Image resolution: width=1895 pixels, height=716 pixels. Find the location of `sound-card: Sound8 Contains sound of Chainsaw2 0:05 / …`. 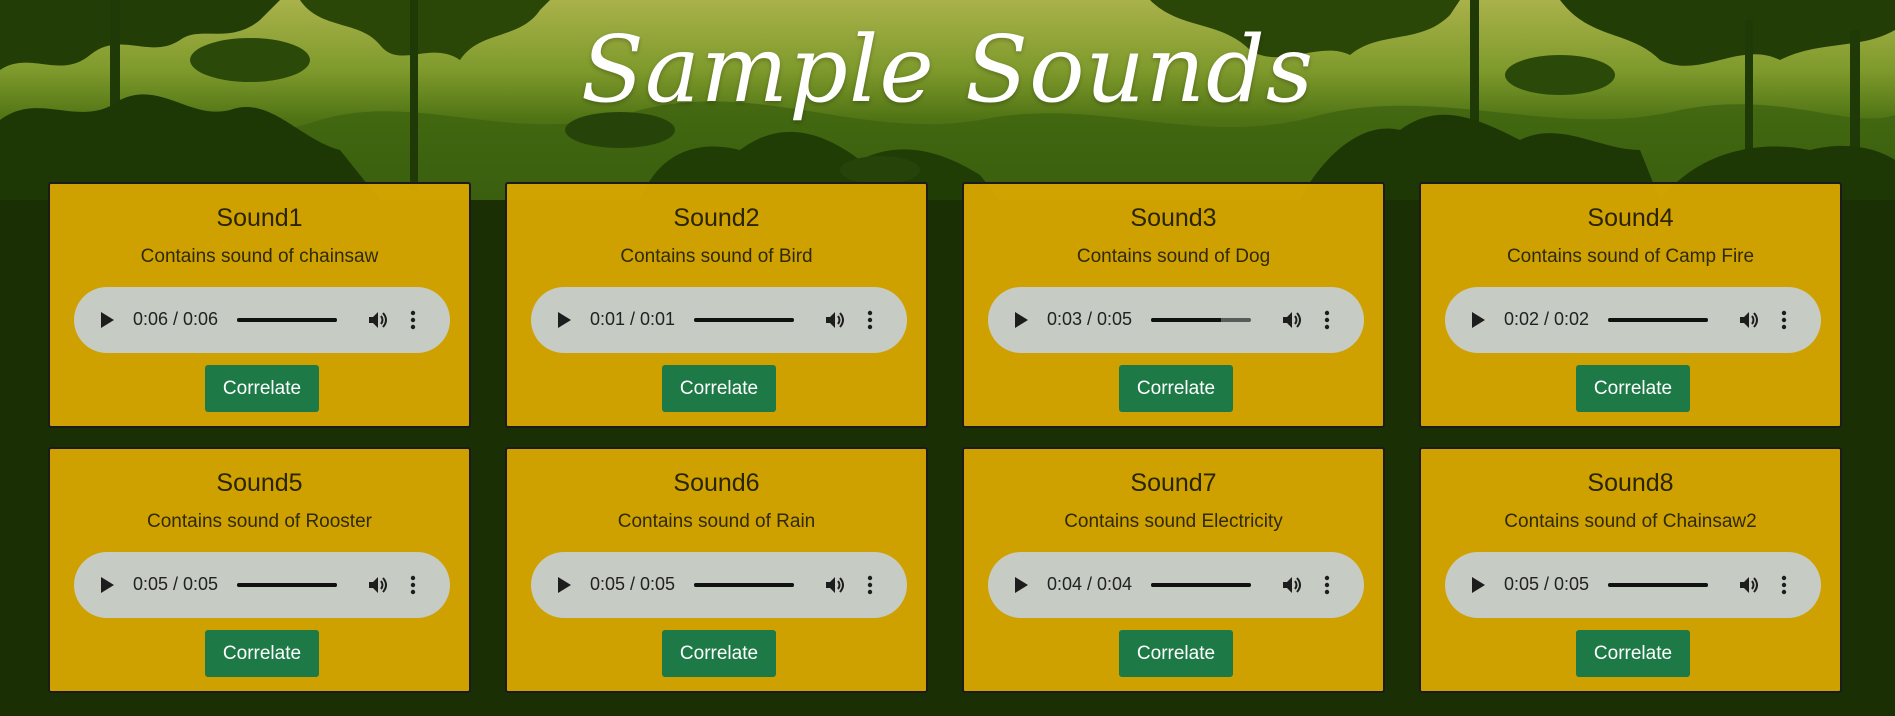

sound-card: Sound8 Contains sound of Chainsaw2 0:05 / … is located at coordinates (1630, 570).